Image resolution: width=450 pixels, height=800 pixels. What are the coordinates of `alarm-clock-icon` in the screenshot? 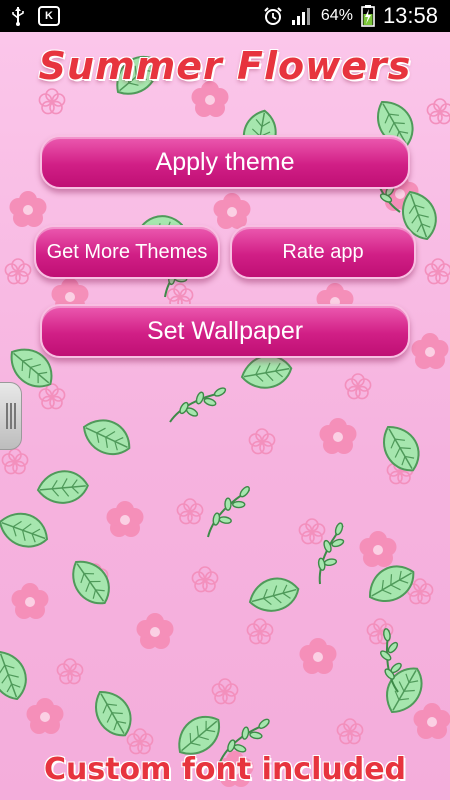 It's located at (273, 16).